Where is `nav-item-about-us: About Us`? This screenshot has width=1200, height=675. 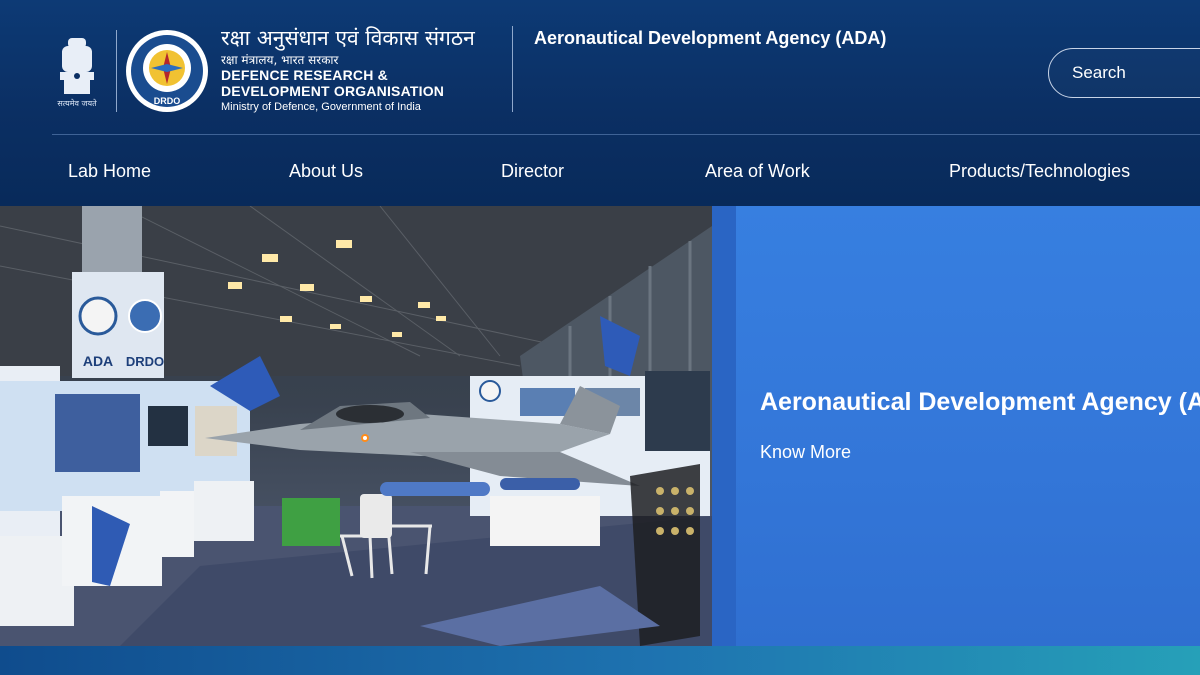
nav-item-about-us: About Us is located at coordinates (326, 171).